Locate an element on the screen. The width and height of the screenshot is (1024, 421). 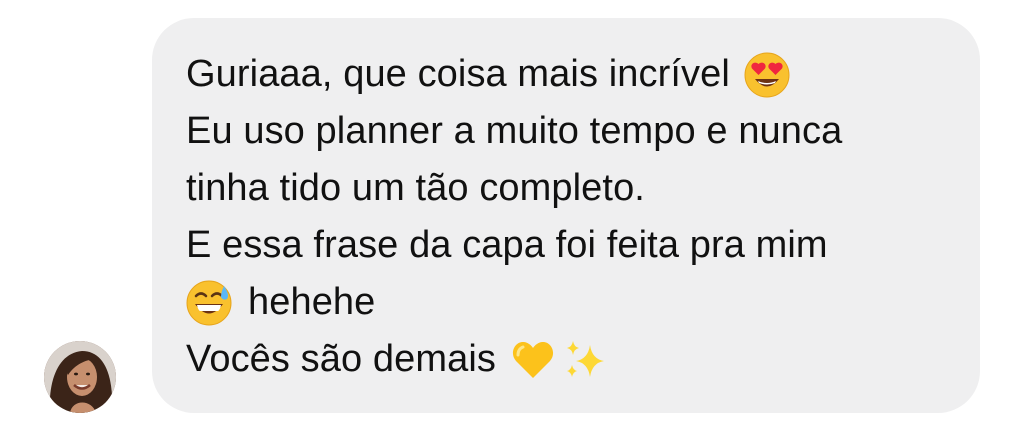
message-line: Guriaaa, que coisa mais incrível is located at coordinates (568, 74).